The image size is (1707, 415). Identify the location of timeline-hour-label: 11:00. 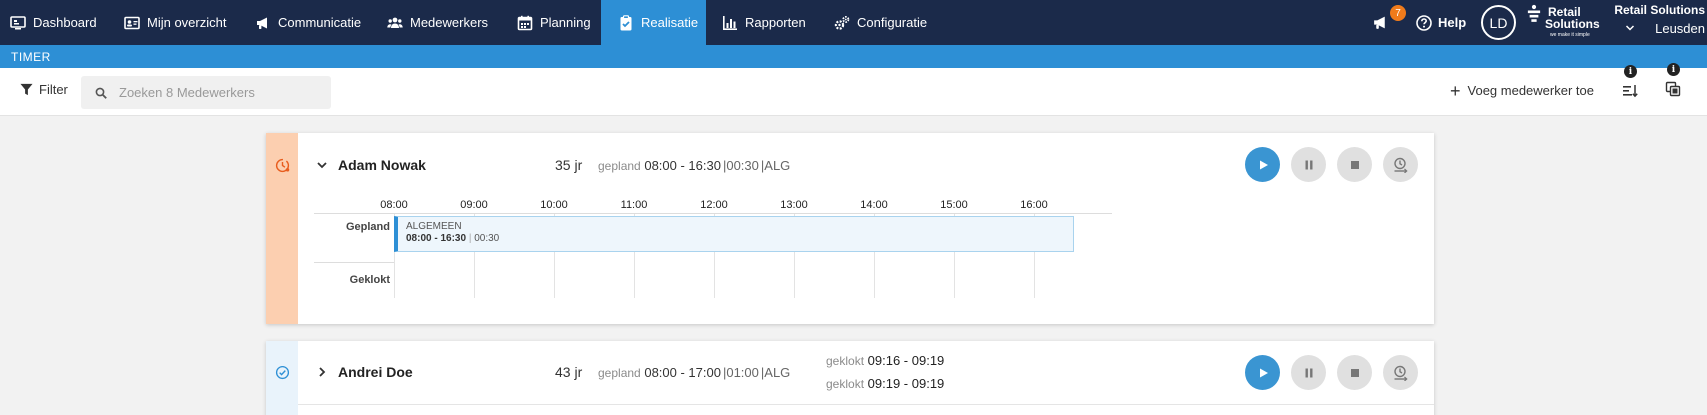
(634, 205).